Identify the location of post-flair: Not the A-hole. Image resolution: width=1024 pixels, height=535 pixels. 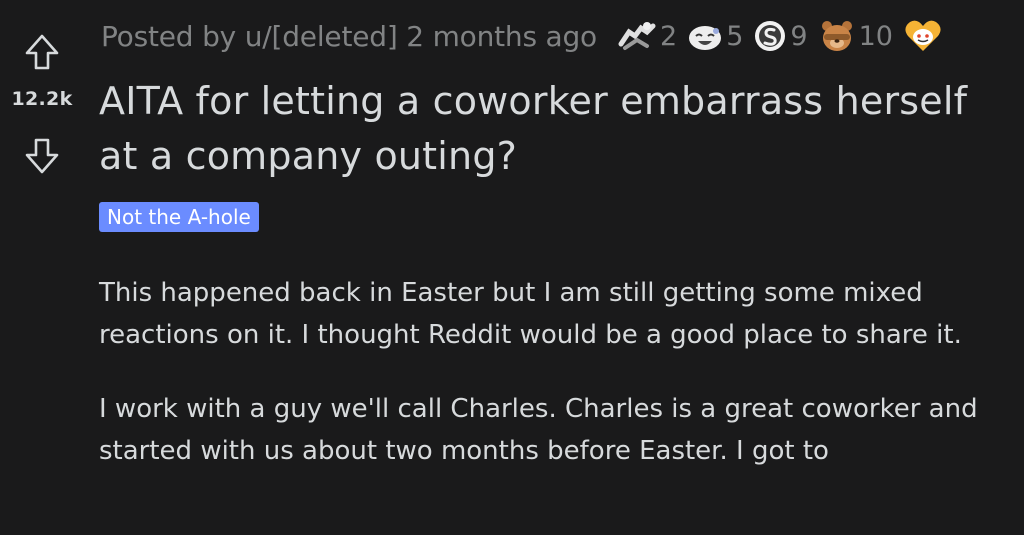
(179, 217).